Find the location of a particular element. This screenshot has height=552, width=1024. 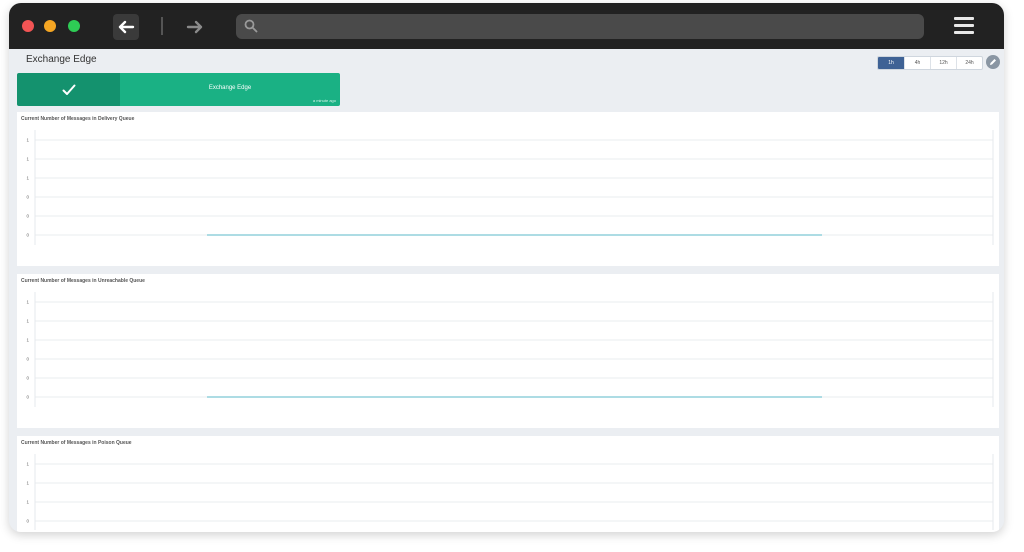

close-window-button is located at coordinates (28, 26).